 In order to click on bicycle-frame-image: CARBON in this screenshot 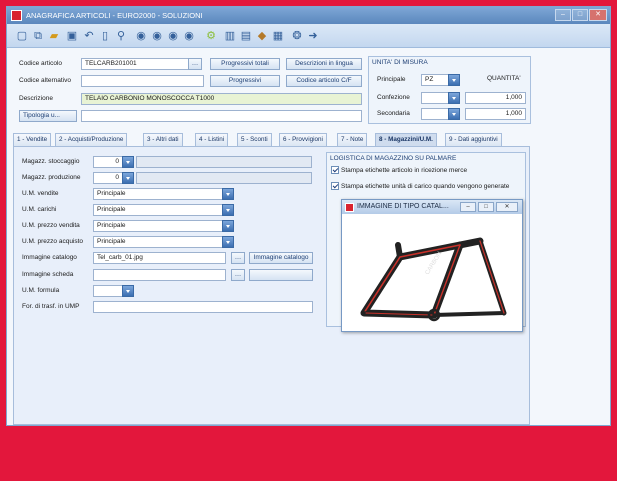, I will do `click(433, 279)`.